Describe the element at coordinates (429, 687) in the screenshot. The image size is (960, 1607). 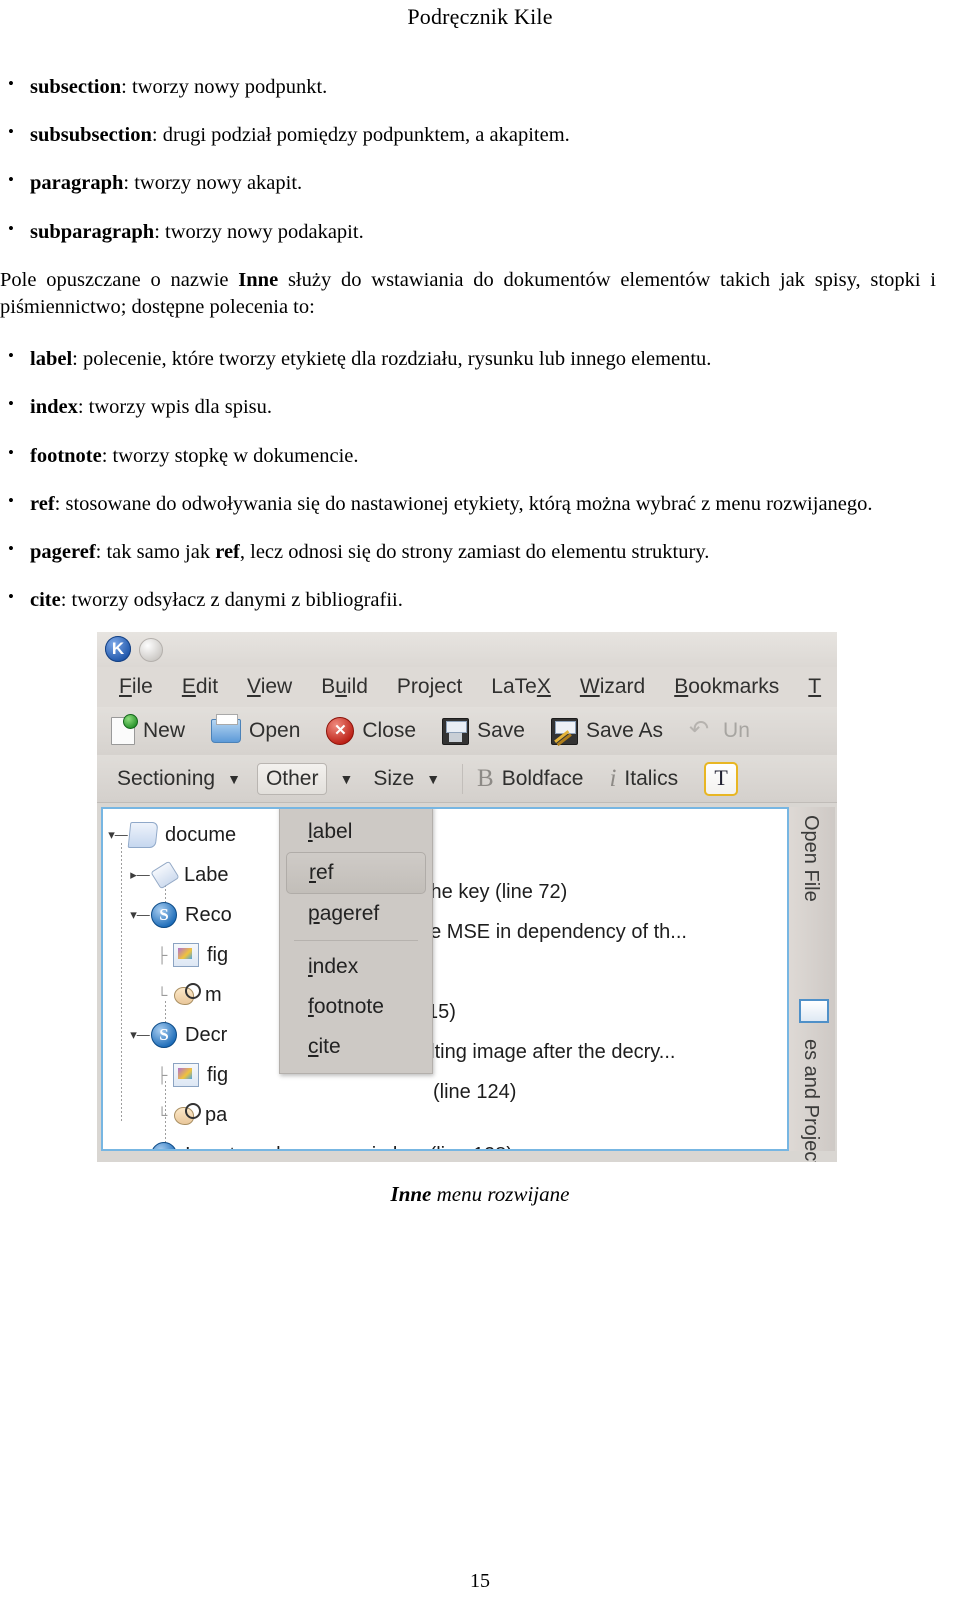
I see `menu-project: Project` at that location.